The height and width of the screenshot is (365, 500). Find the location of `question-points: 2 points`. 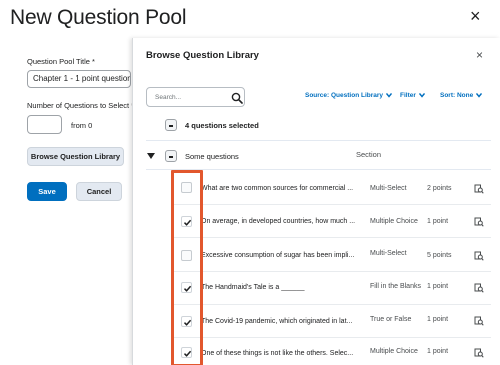

question-points: 2 points is located at coordinates (439, 188).